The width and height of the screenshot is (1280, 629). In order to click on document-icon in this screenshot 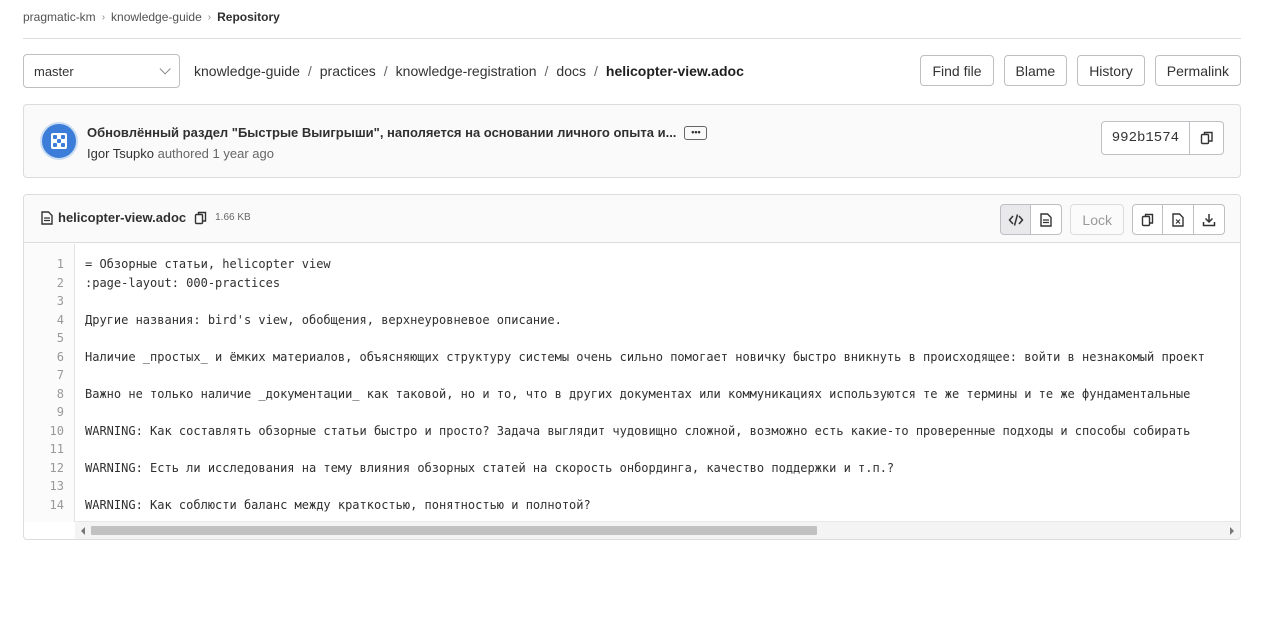, I will do `click(1046, 219)`.